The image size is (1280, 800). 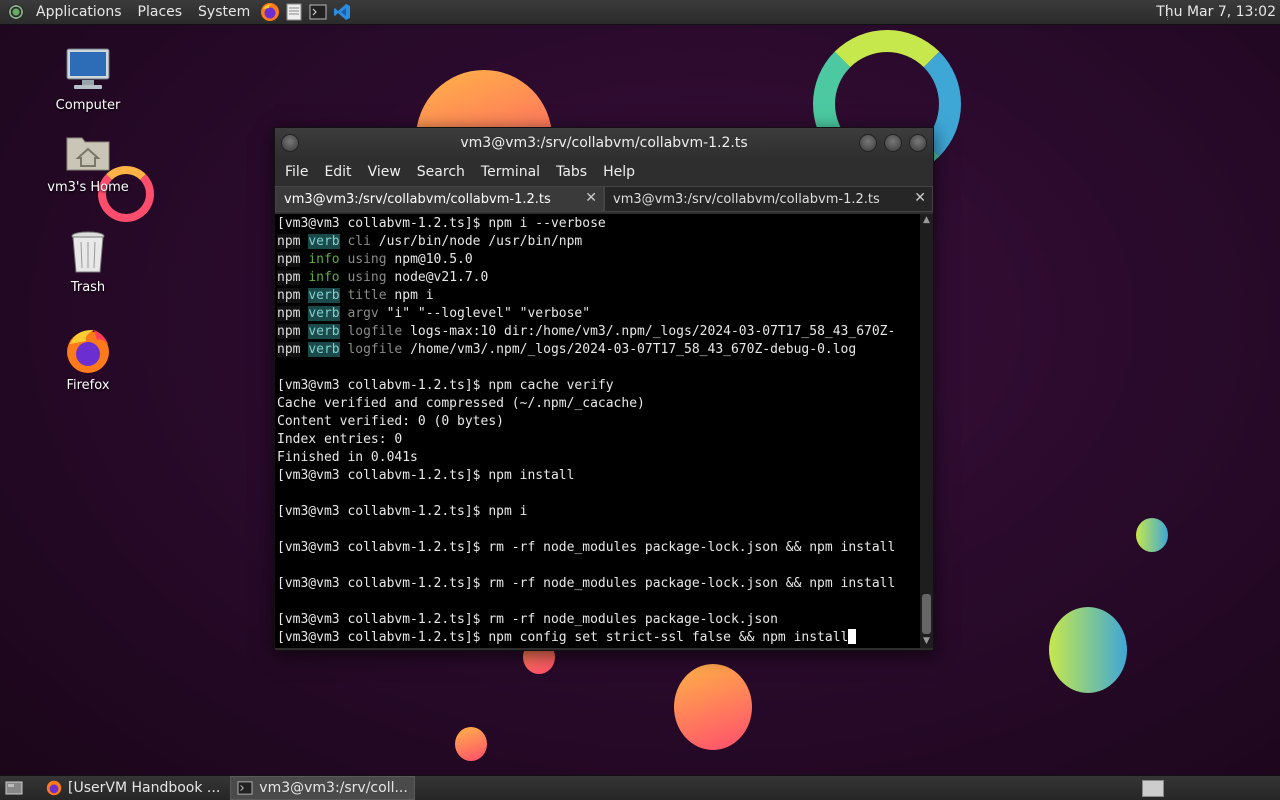 What do you see at coordinates (340, 439) in the screenshot?
I see `terminal-line: Index entries: 0` at bounding box center [340, 439].